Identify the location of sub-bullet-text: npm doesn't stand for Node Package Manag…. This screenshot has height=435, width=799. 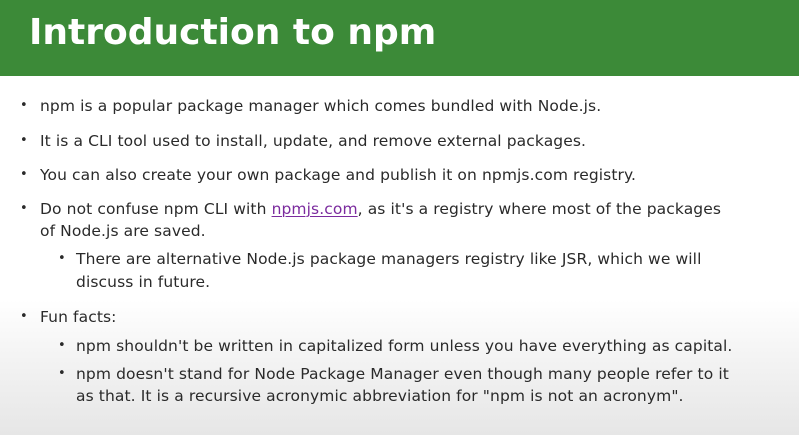
(402, 374).